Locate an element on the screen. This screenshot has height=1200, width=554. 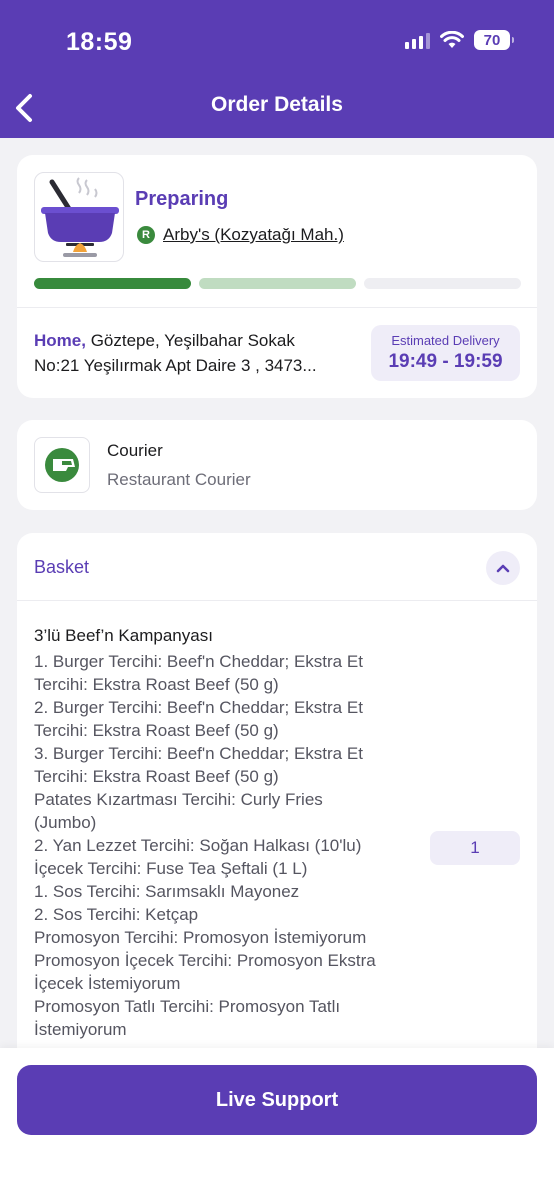
option-line: 1. Sos Tercihi: Sarımsaklı Mayonez is located at coordinates (167, 891).